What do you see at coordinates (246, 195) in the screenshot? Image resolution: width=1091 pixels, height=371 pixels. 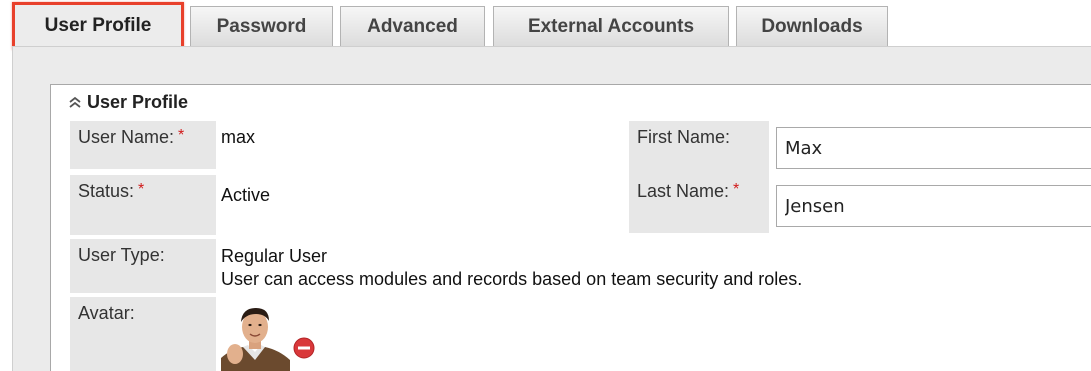 I see `status-value: Active` at bounding box center [246, 195].